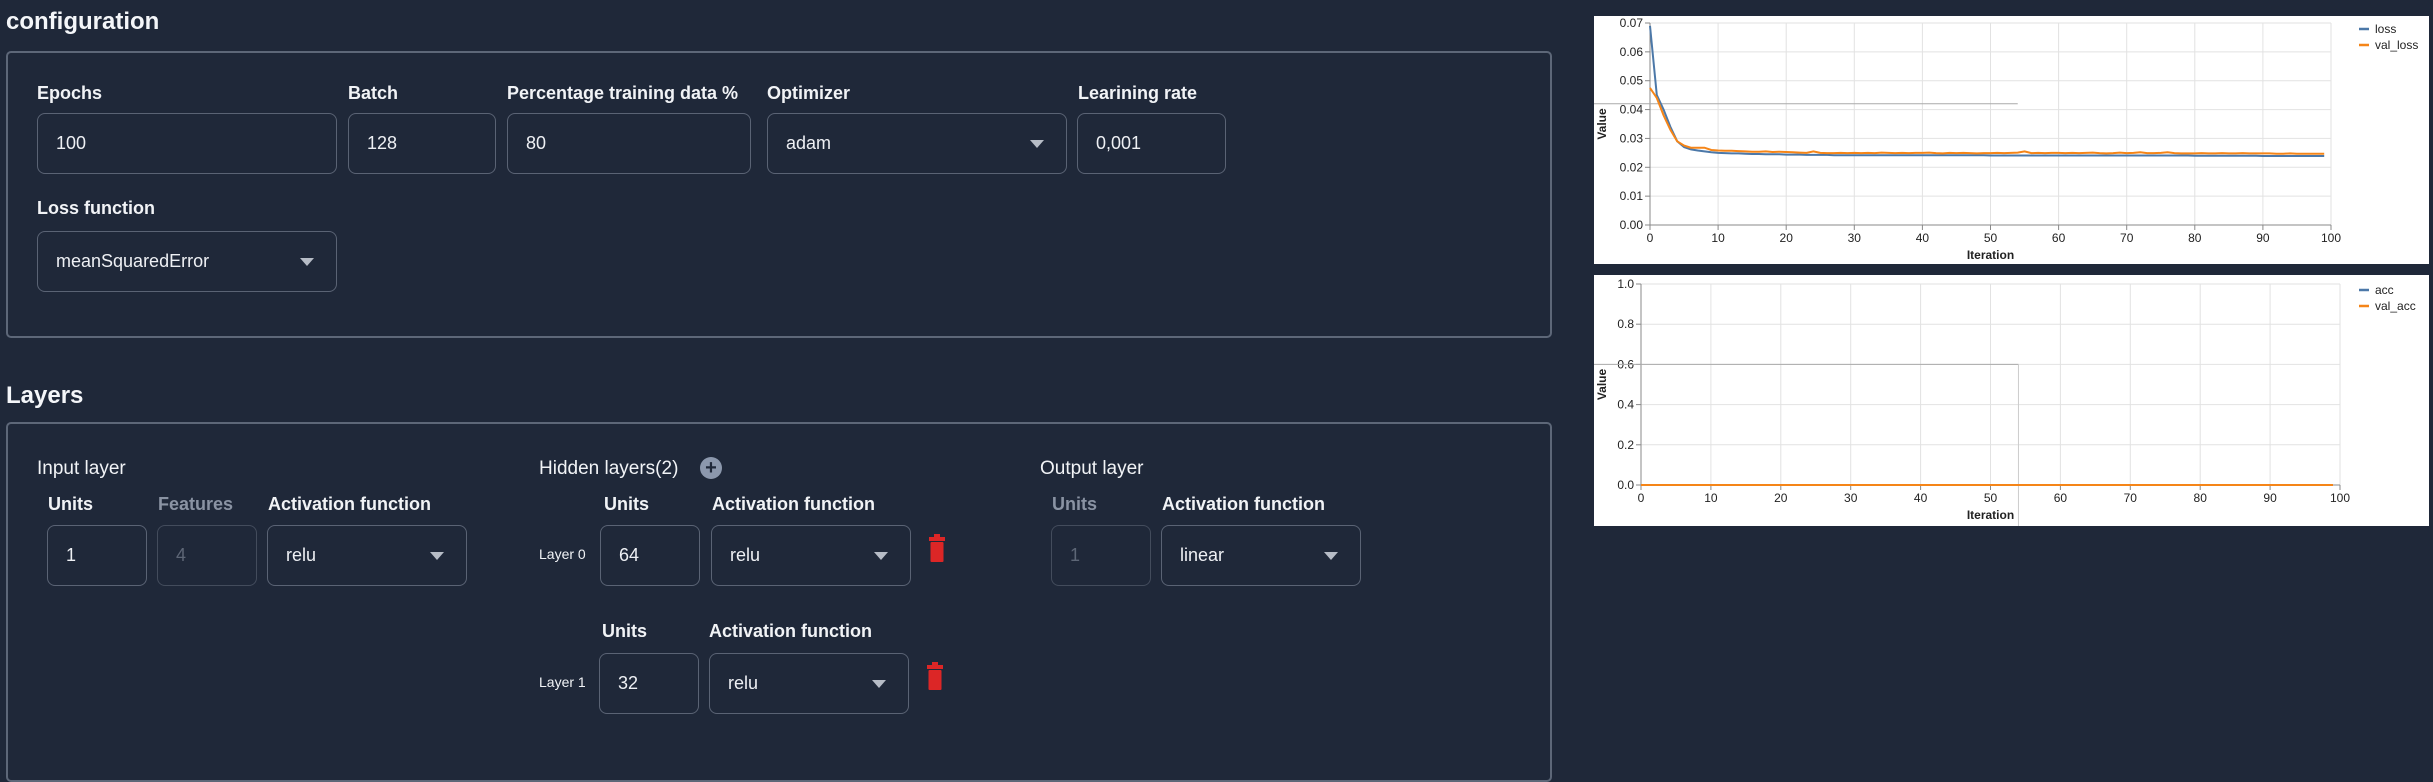  Describe the element at coordinates (1075, 555) in the screenshot. I see `output-units-value: 1` at that location.